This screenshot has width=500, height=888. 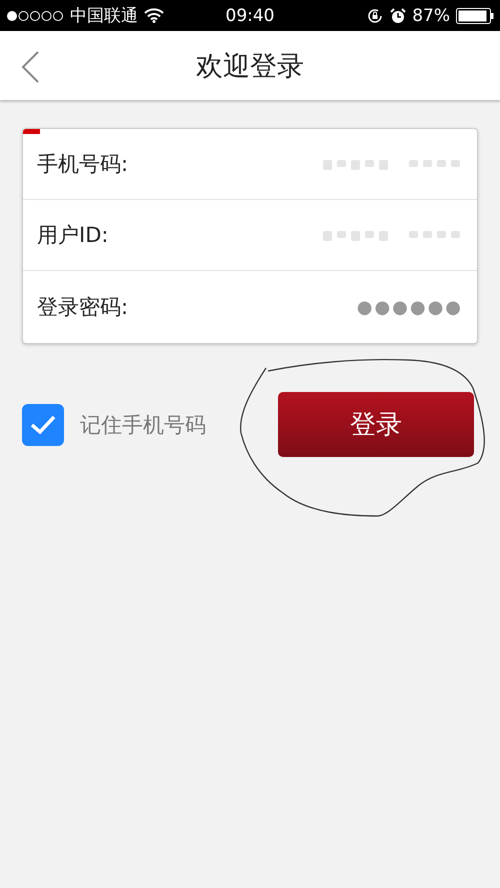 I want to click on battery-icon, so click(x=475, y=16).